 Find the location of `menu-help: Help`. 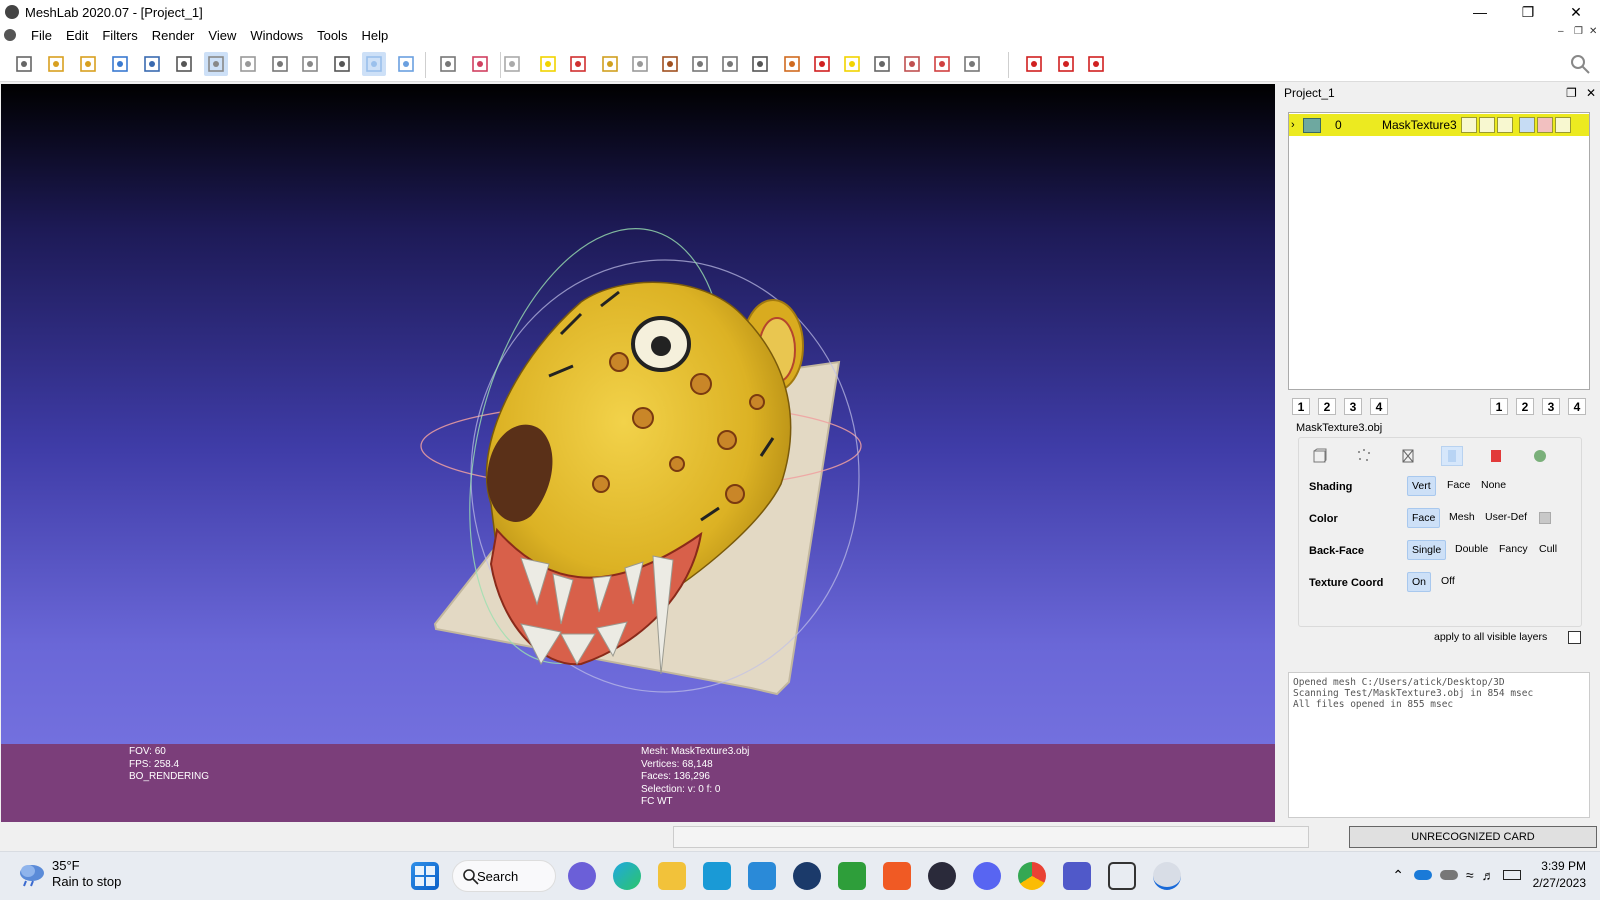

menu-help: Help is located at coordinates (374, 35).